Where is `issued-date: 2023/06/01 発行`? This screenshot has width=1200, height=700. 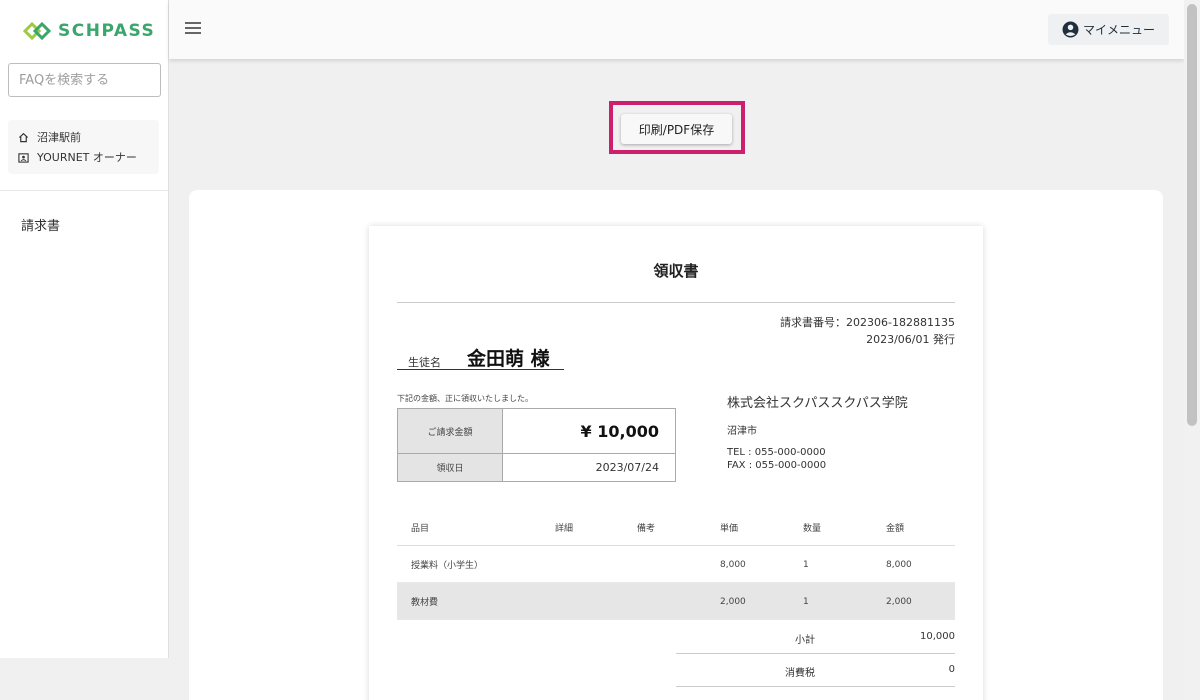
issued-date: 2023/06/01 発行 is located at coordinates (910, 339).